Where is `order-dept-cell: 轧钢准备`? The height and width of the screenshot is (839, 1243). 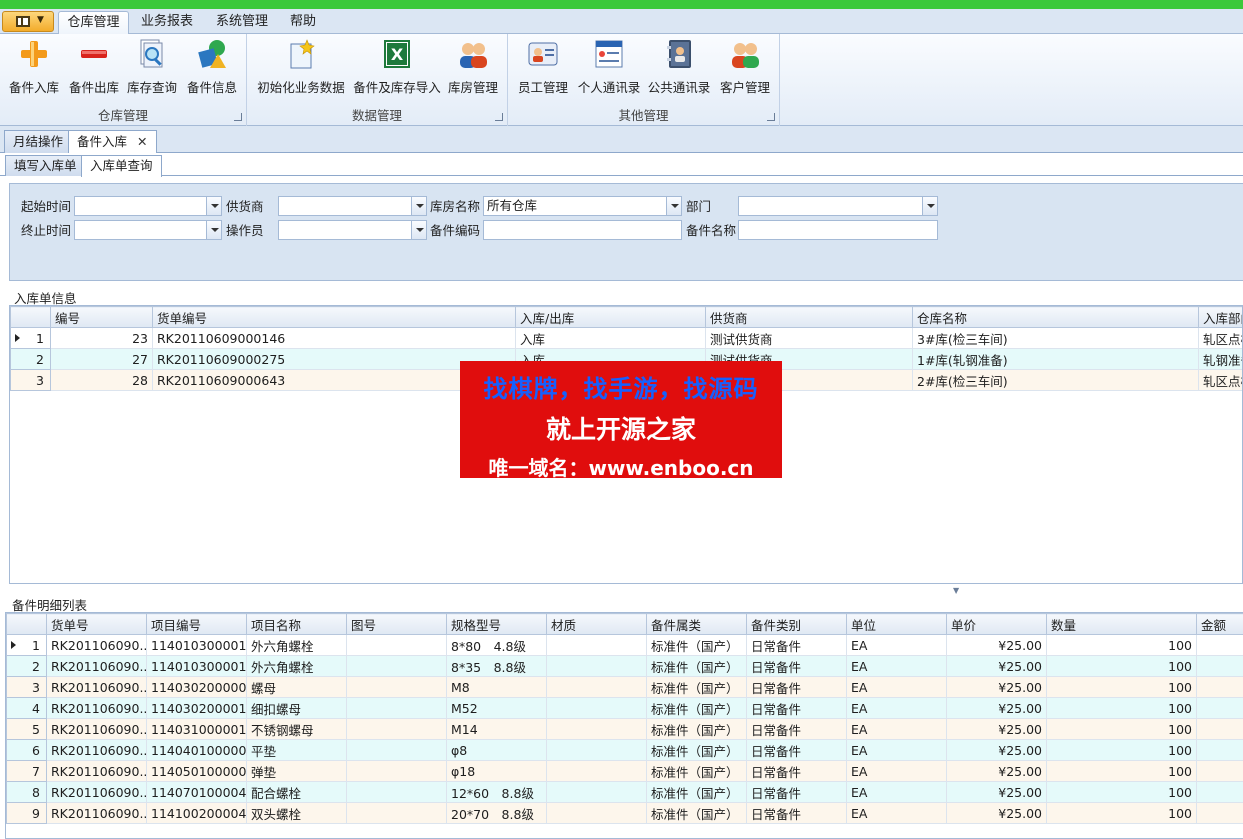
order-dept-cell: 轧钢准备 is located at coordinates (1220, 359).